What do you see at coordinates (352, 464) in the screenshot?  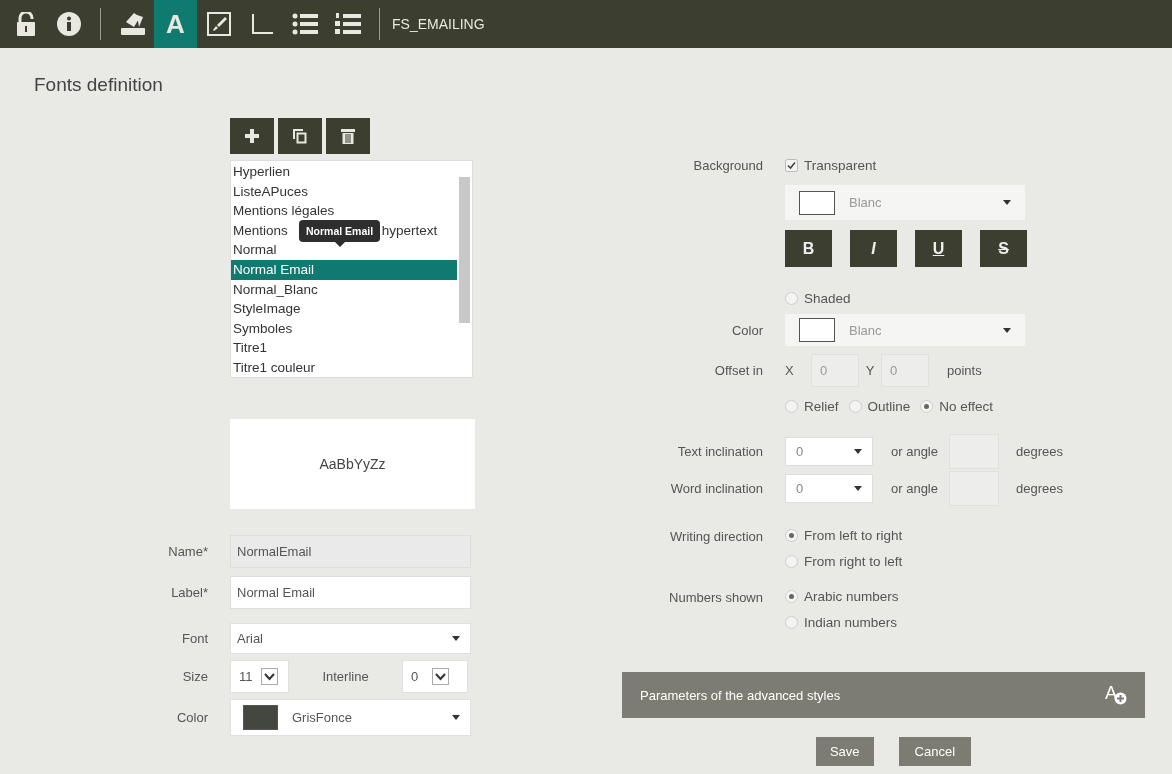 I see `preview-text: AaBbYyZz` at bounding box center [352, 464].